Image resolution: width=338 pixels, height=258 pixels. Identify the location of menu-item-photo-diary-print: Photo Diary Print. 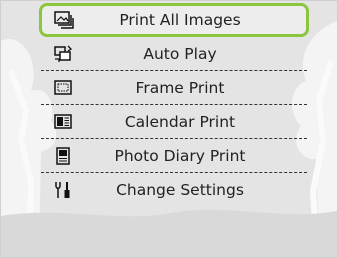
(174, 156).